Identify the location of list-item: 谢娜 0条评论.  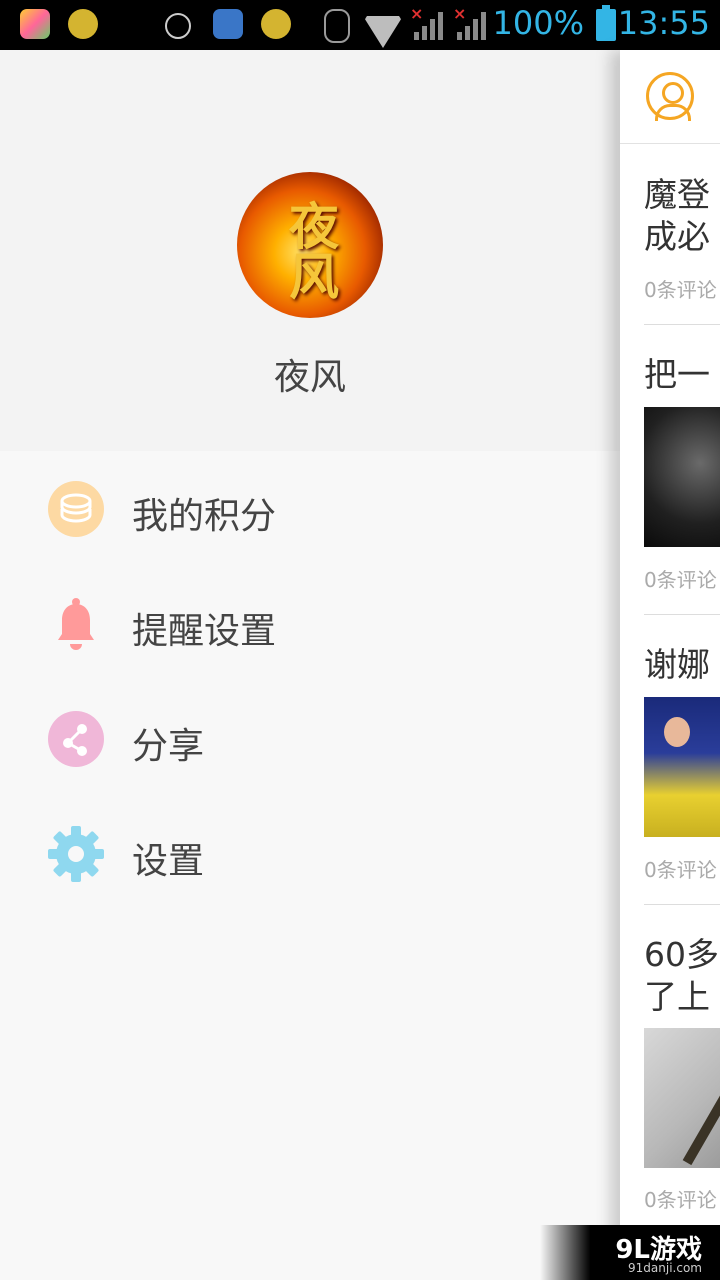
(682, 763).